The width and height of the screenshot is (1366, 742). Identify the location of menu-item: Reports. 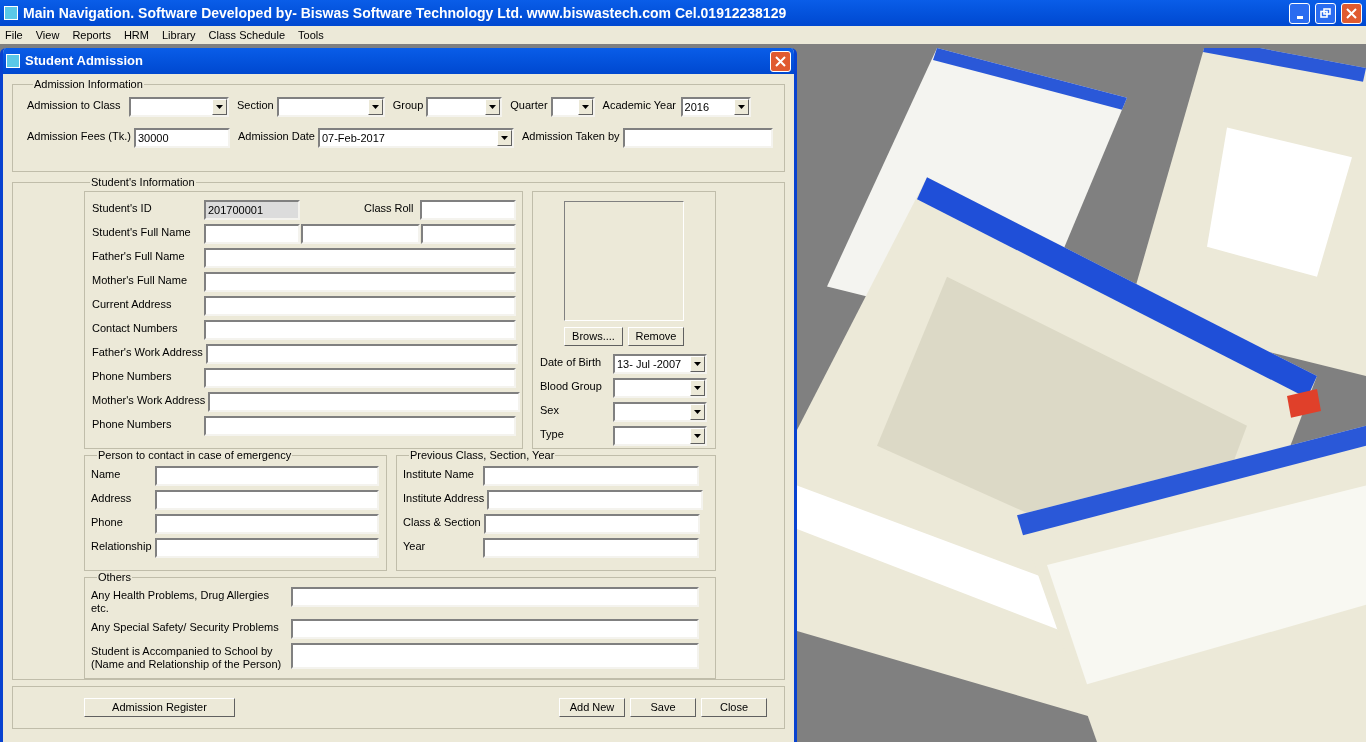
(91, 35).